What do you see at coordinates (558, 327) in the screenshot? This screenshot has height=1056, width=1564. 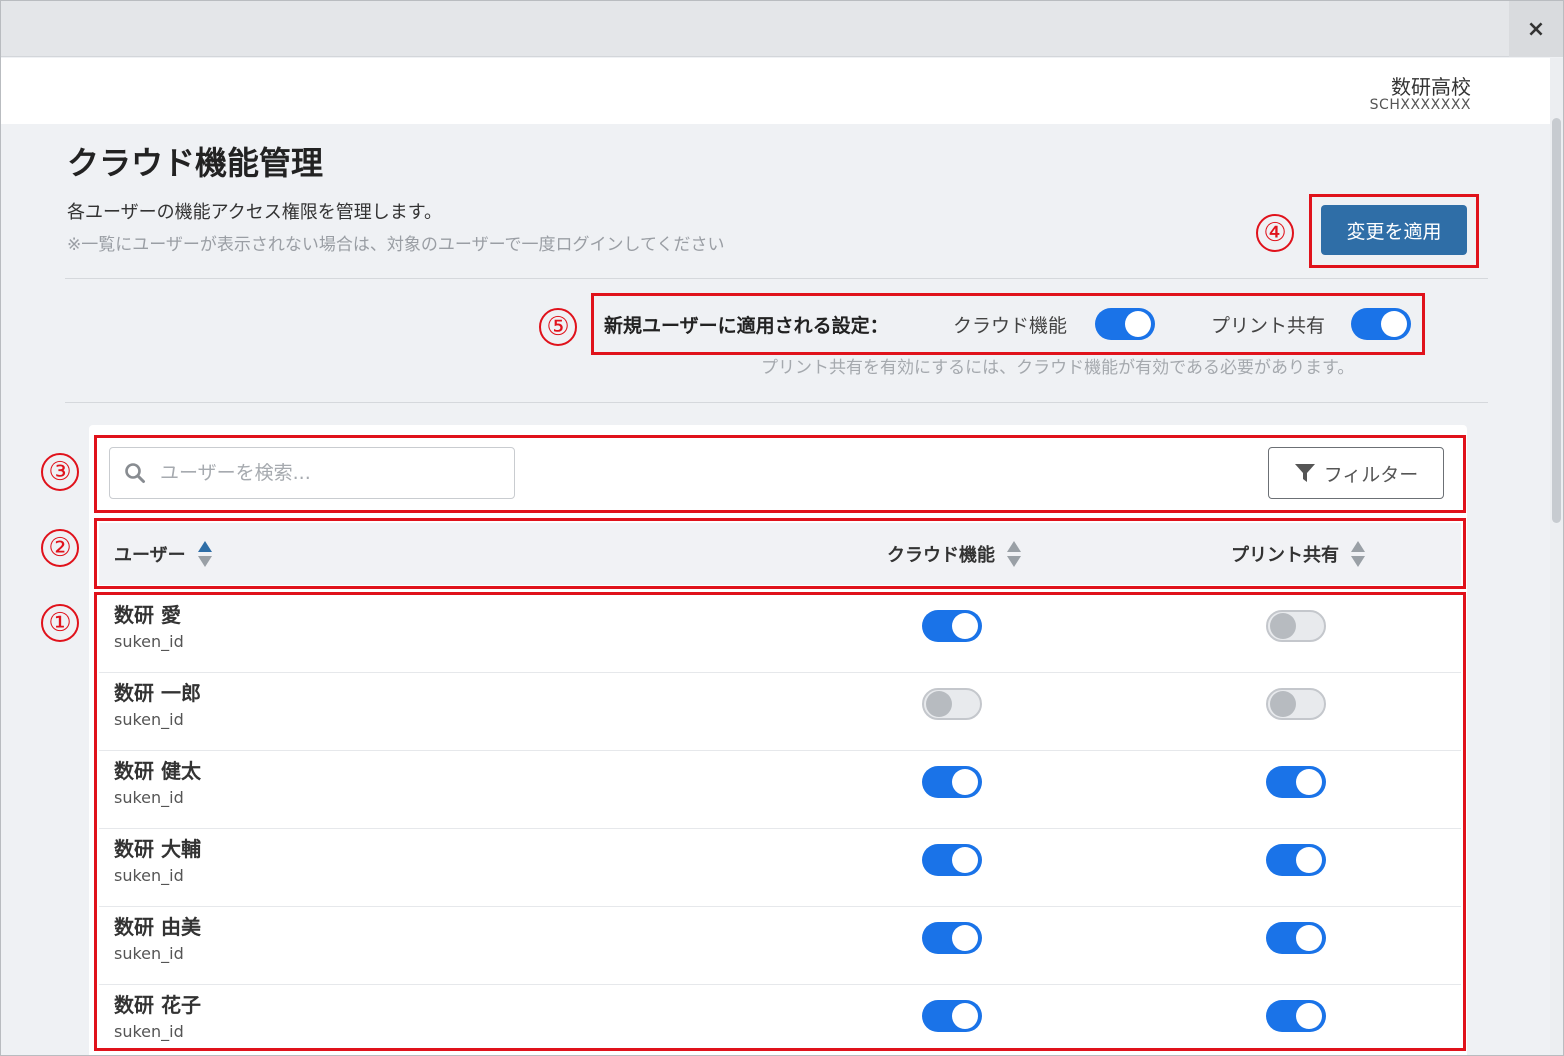 I see `callout-number-5: ⑤` at bounding box center [558, 327].